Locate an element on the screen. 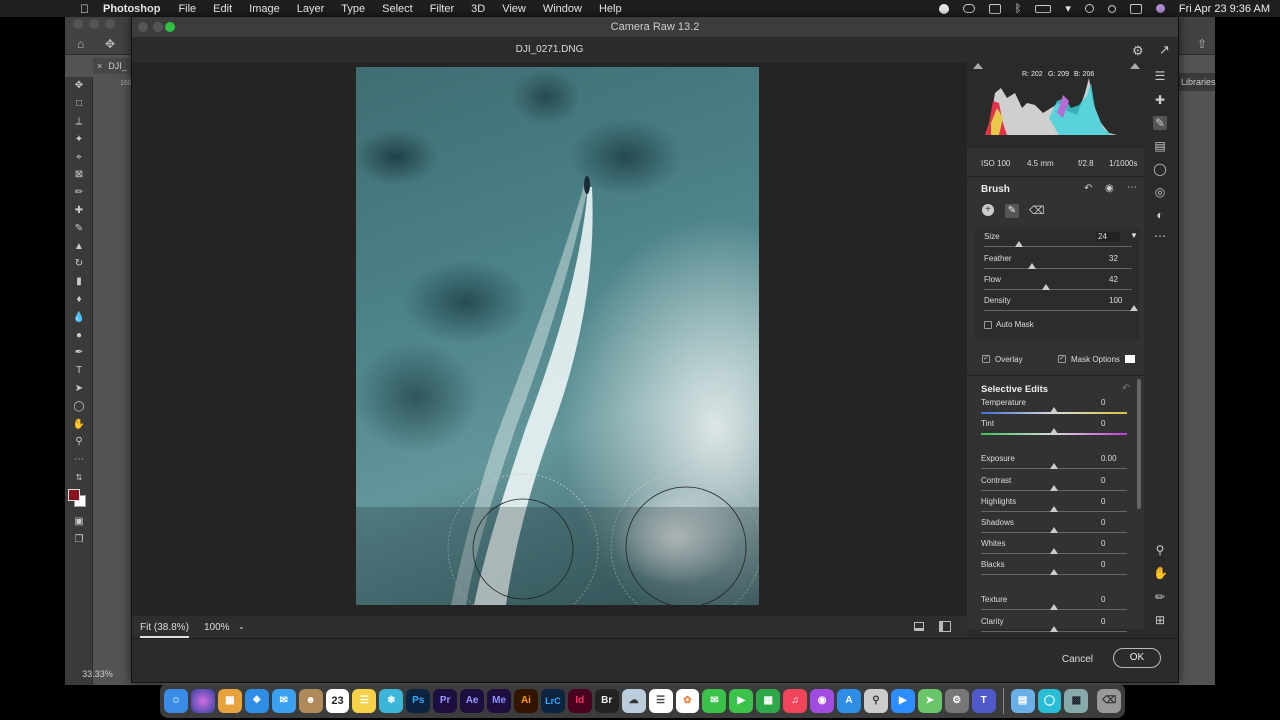 The width and height of the screenshot is (1280, 720). menu-filter: Filter is located at coordinates (442, 9).